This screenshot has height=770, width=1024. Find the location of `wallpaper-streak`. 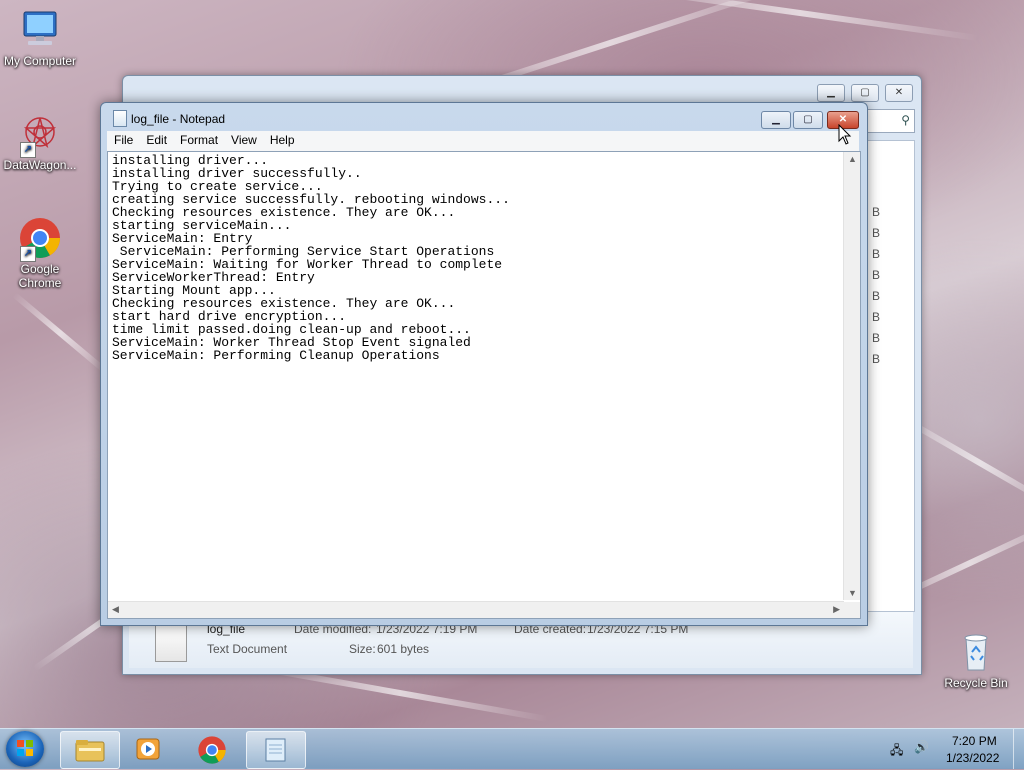

wallpaper-streak is located at coordinates (60, 333).